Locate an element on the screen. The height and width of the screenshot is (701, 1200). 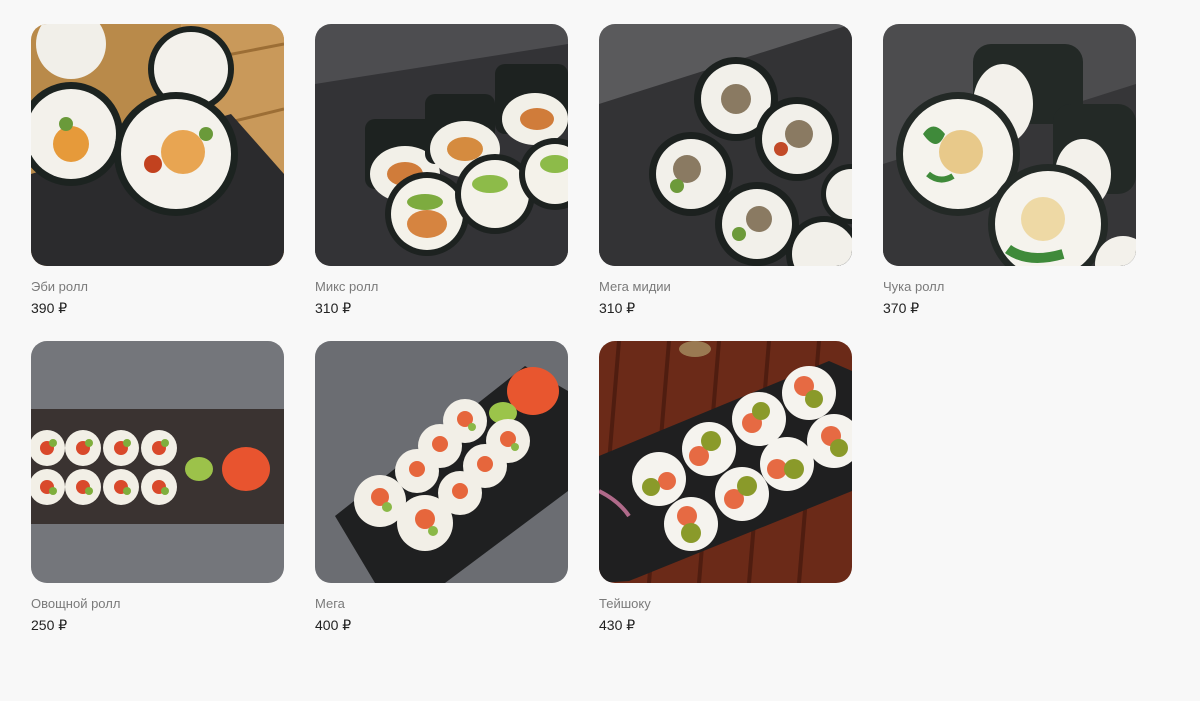
product-price: 250 ₽ is located at coordinates (49, 625).